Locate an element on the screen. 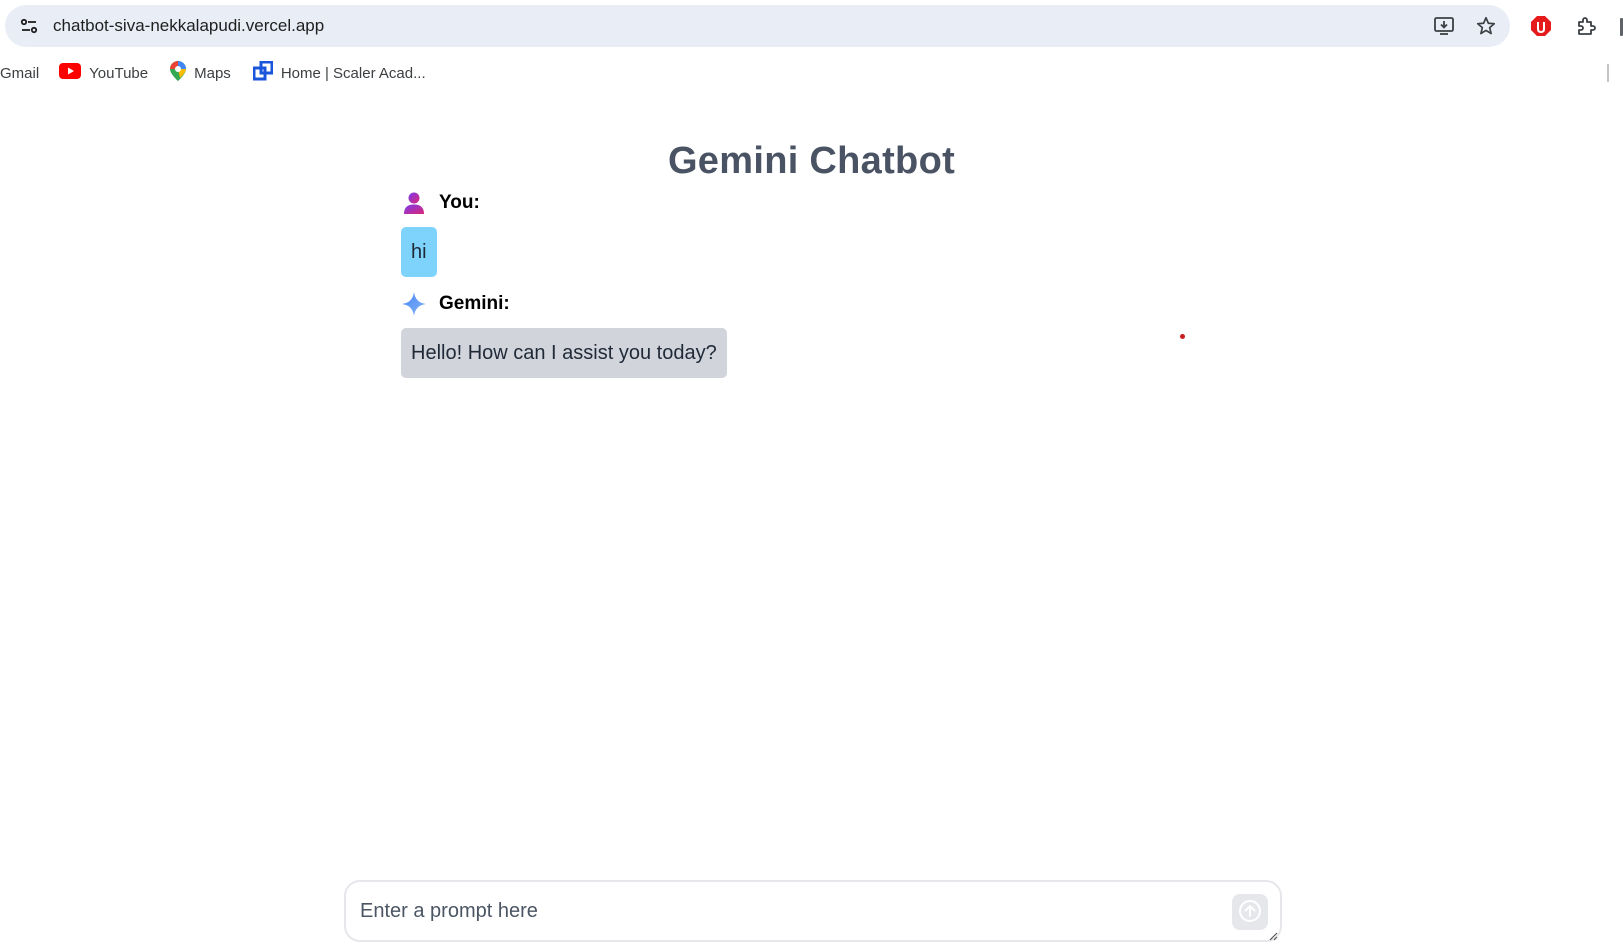  bookmark-maps: Maps is located at coordinates (200, 73).